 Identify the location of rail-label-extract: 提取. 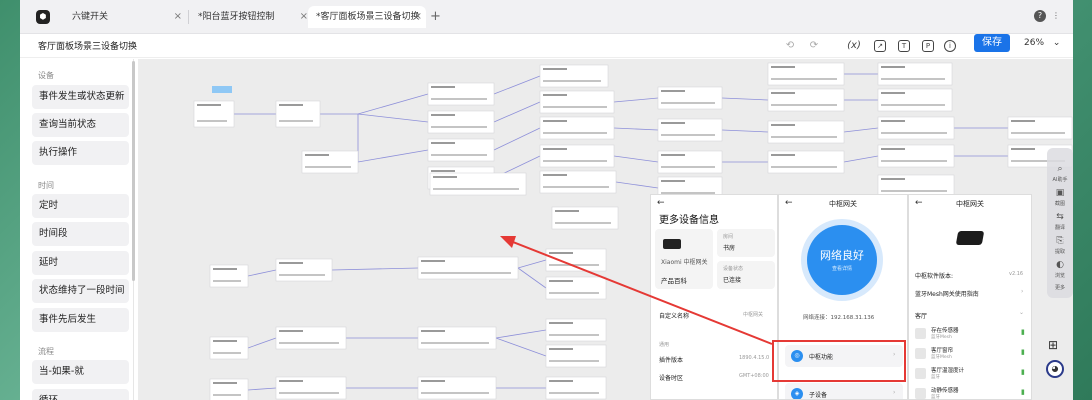
(1059, 252).